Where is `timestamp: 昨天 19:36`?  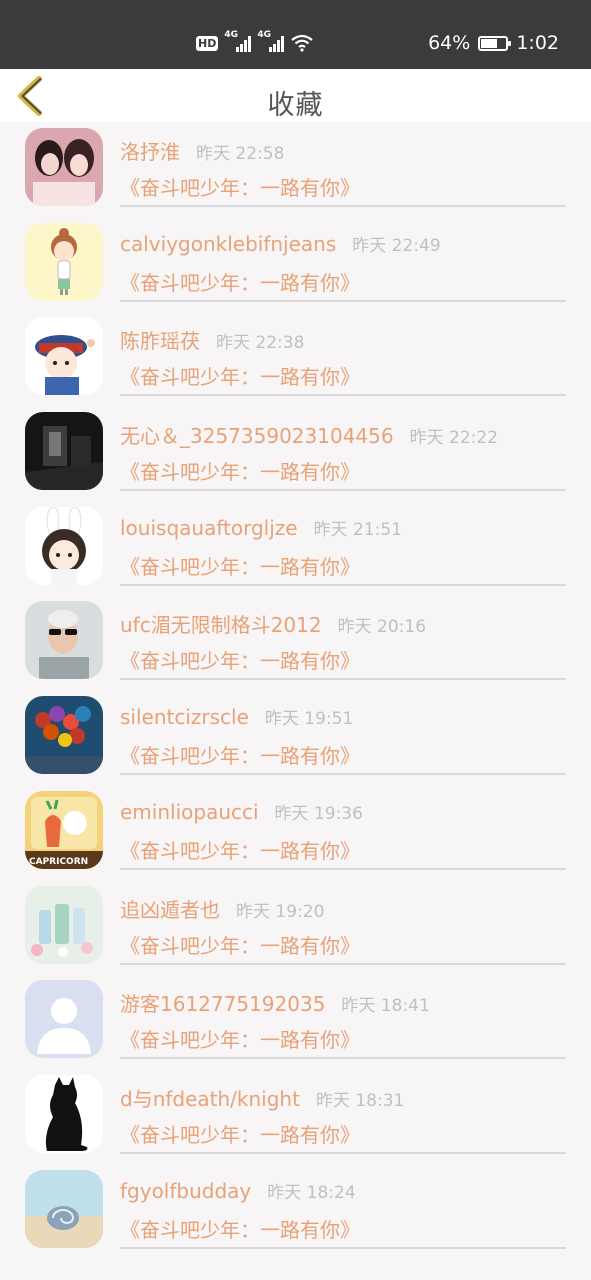 timestamp: 昨天 19:36 is located at coordinates (318, 813).